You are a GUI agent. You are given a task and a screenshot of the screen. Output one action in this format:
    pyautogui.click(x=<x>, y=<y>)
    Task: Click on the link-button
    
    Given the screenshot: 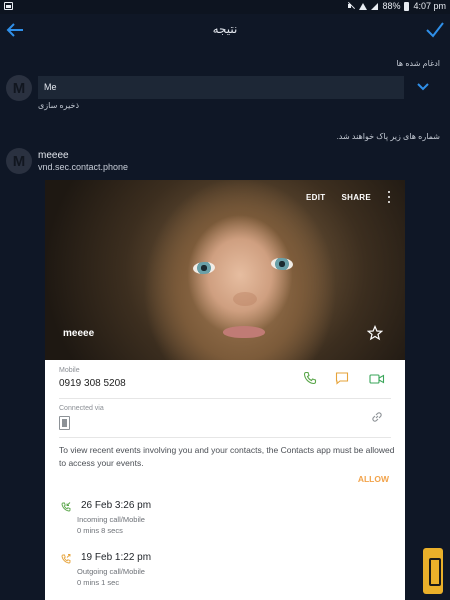 What is the action you would take?
    pyautogui.click(x=377, y=416)
    